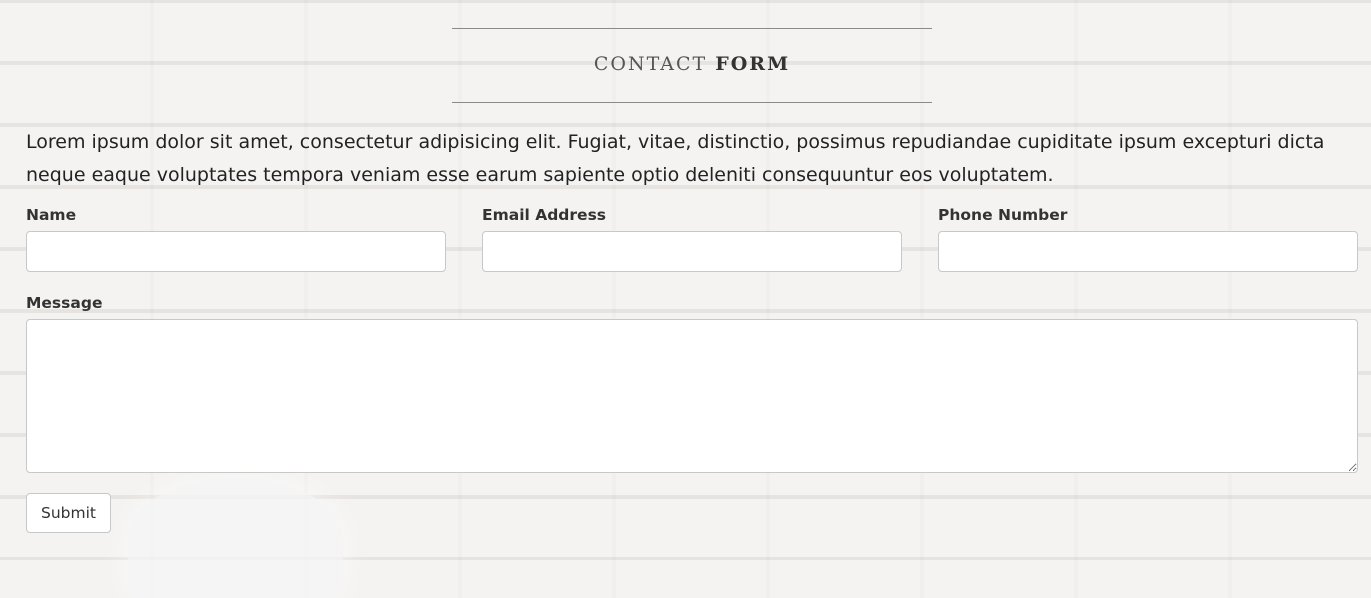  I want to click on name-input, so click(236, 251).